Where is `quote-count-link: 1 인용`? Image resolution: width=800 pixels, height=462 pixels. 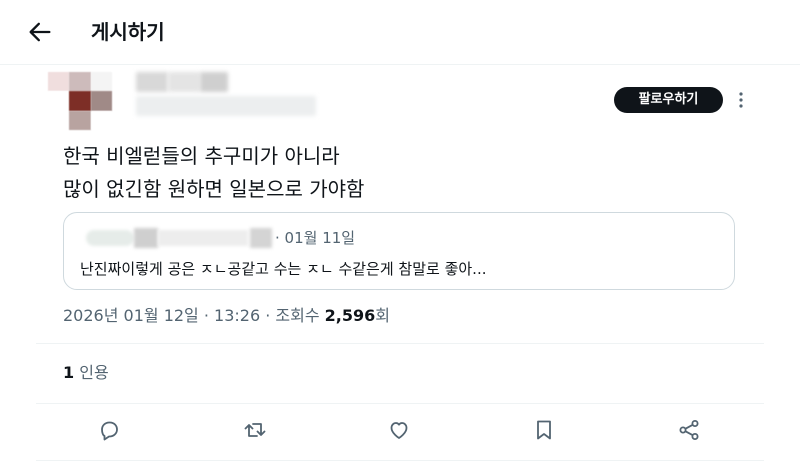
quote-count-link: 1 인용 is located at coordinates (86, 373).